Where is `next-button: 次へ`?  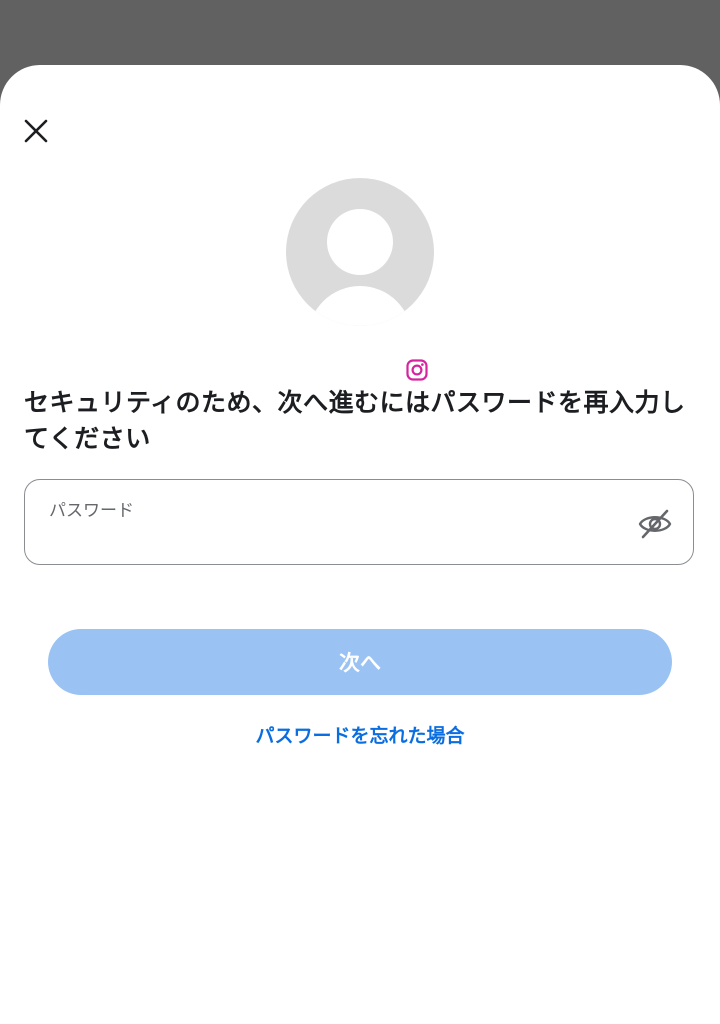
next-button: 次へ is located at coordinates (360, 662).